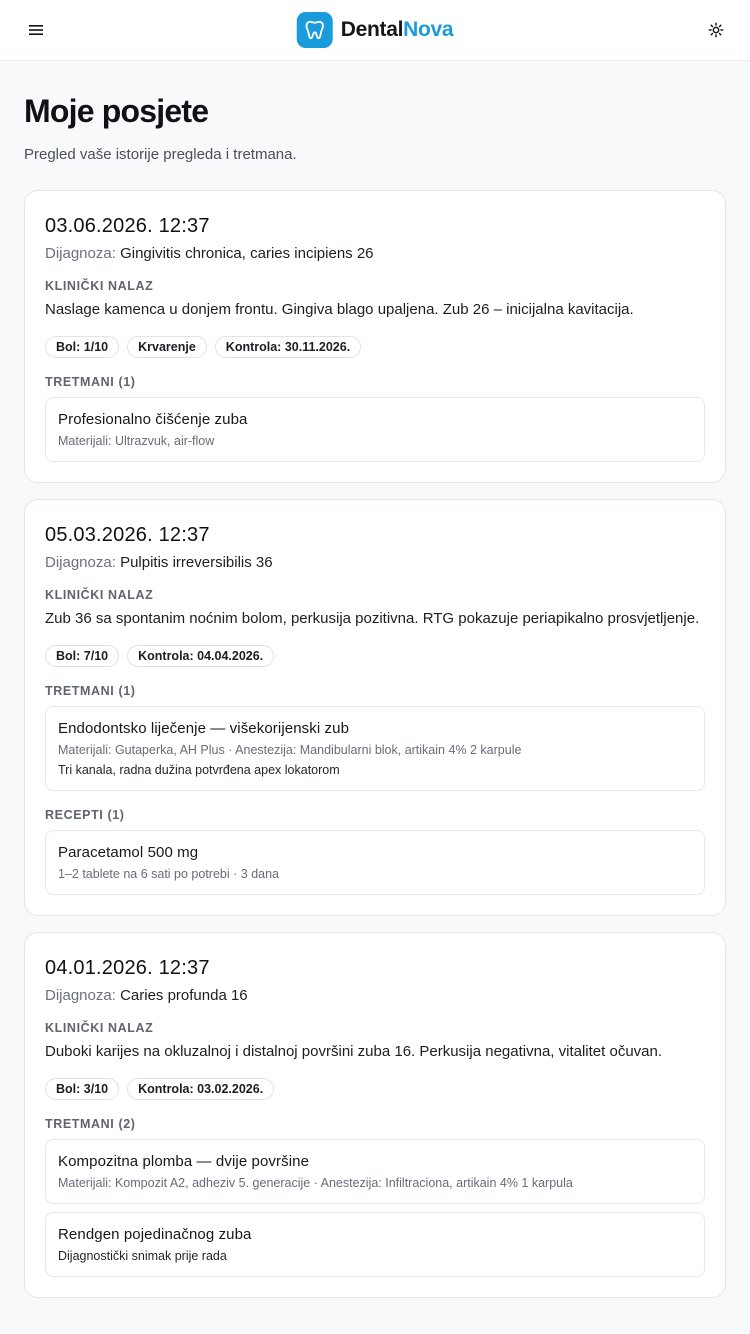 The image size is (750, 1334). Describe the element at coordinates (85, 815) in the screenshot. I see `prescriptions-label: RECEPTI (1)` at that location.